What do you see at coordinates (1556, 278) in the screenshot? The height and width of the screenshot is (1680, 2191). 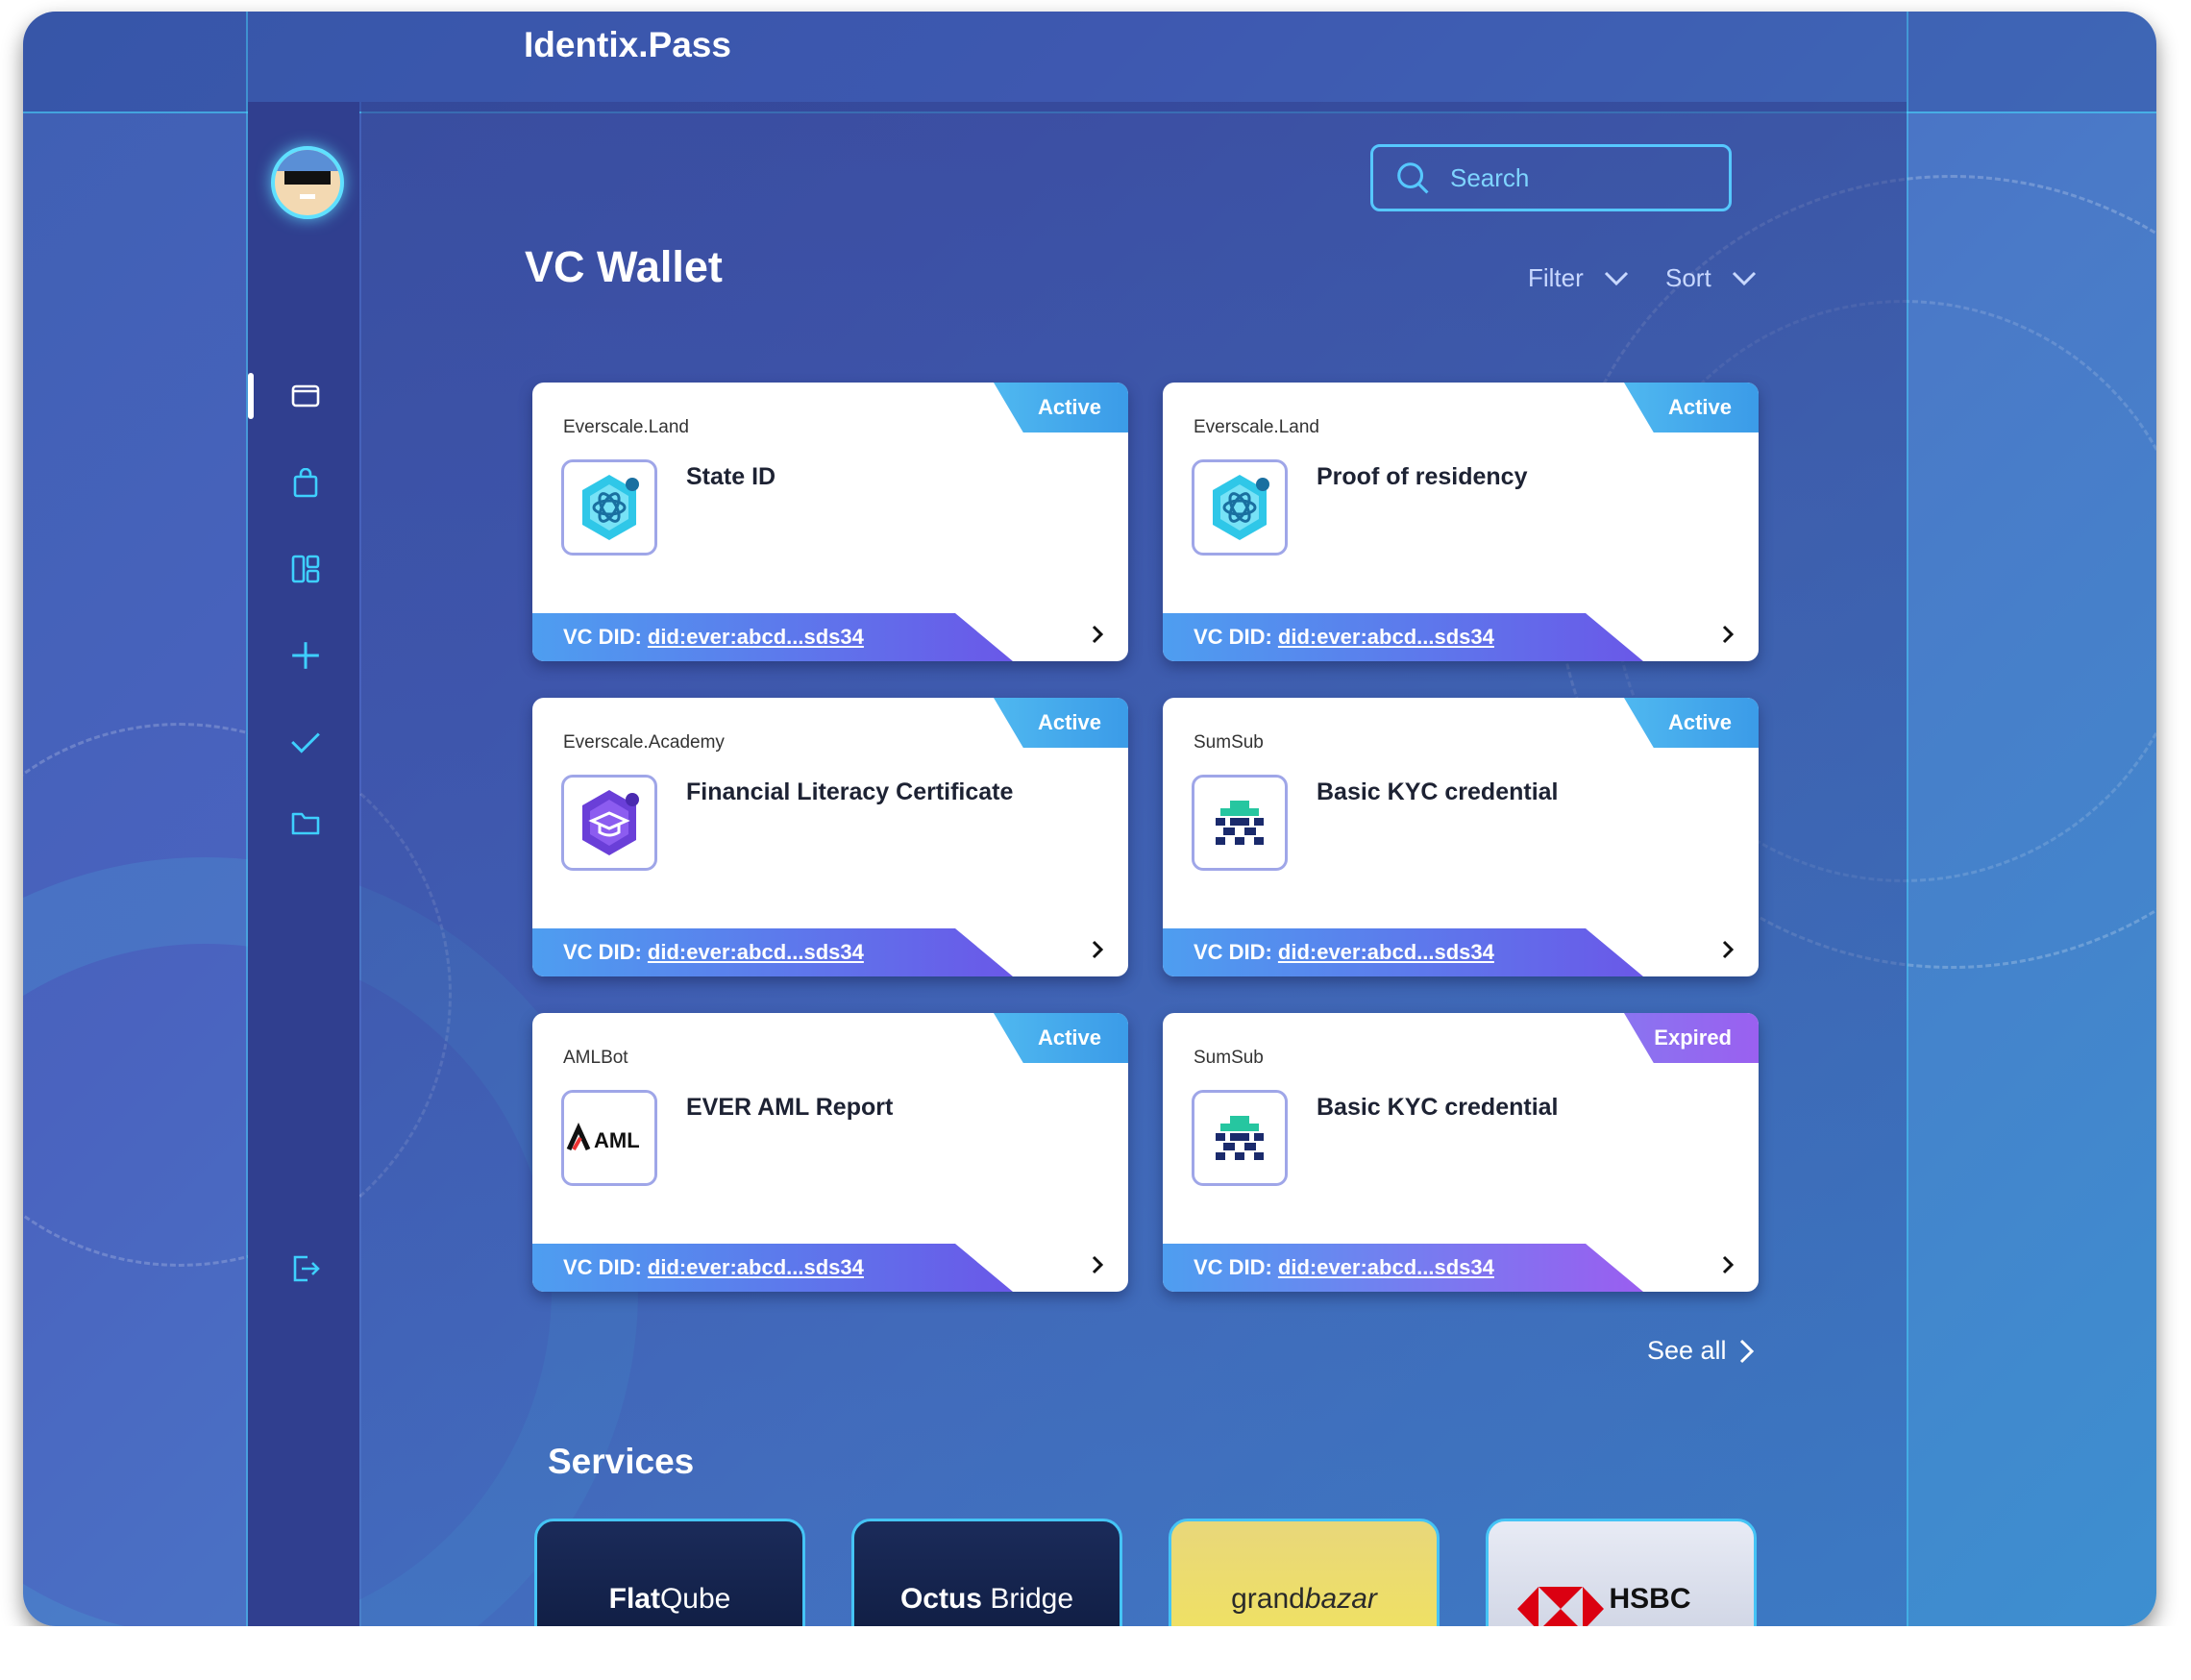 I see `filter-label: Filter` at bounding box center [1556, 278].